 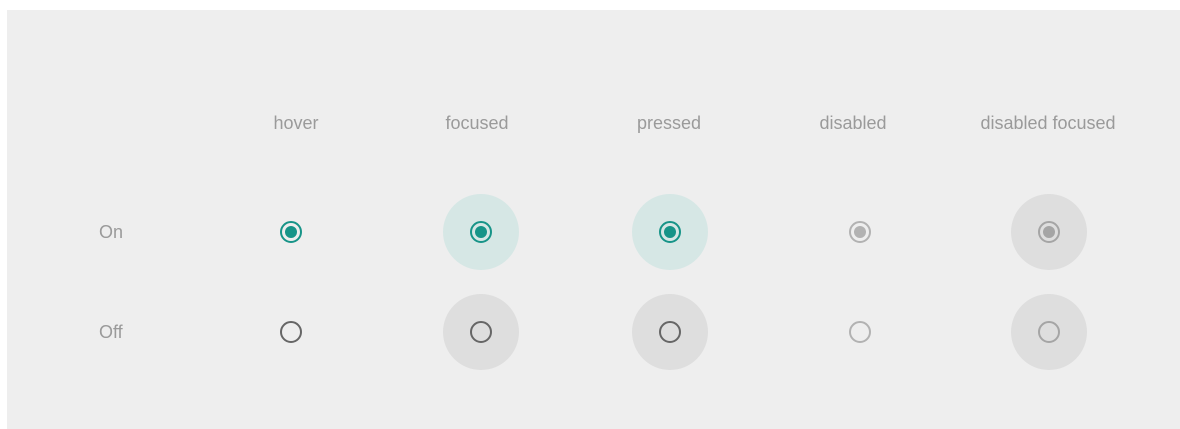 What do you see at coordinates (853, 123) in the screenshot?
I see `column-header-disabled: disabled` at bounding box center [853, 123].